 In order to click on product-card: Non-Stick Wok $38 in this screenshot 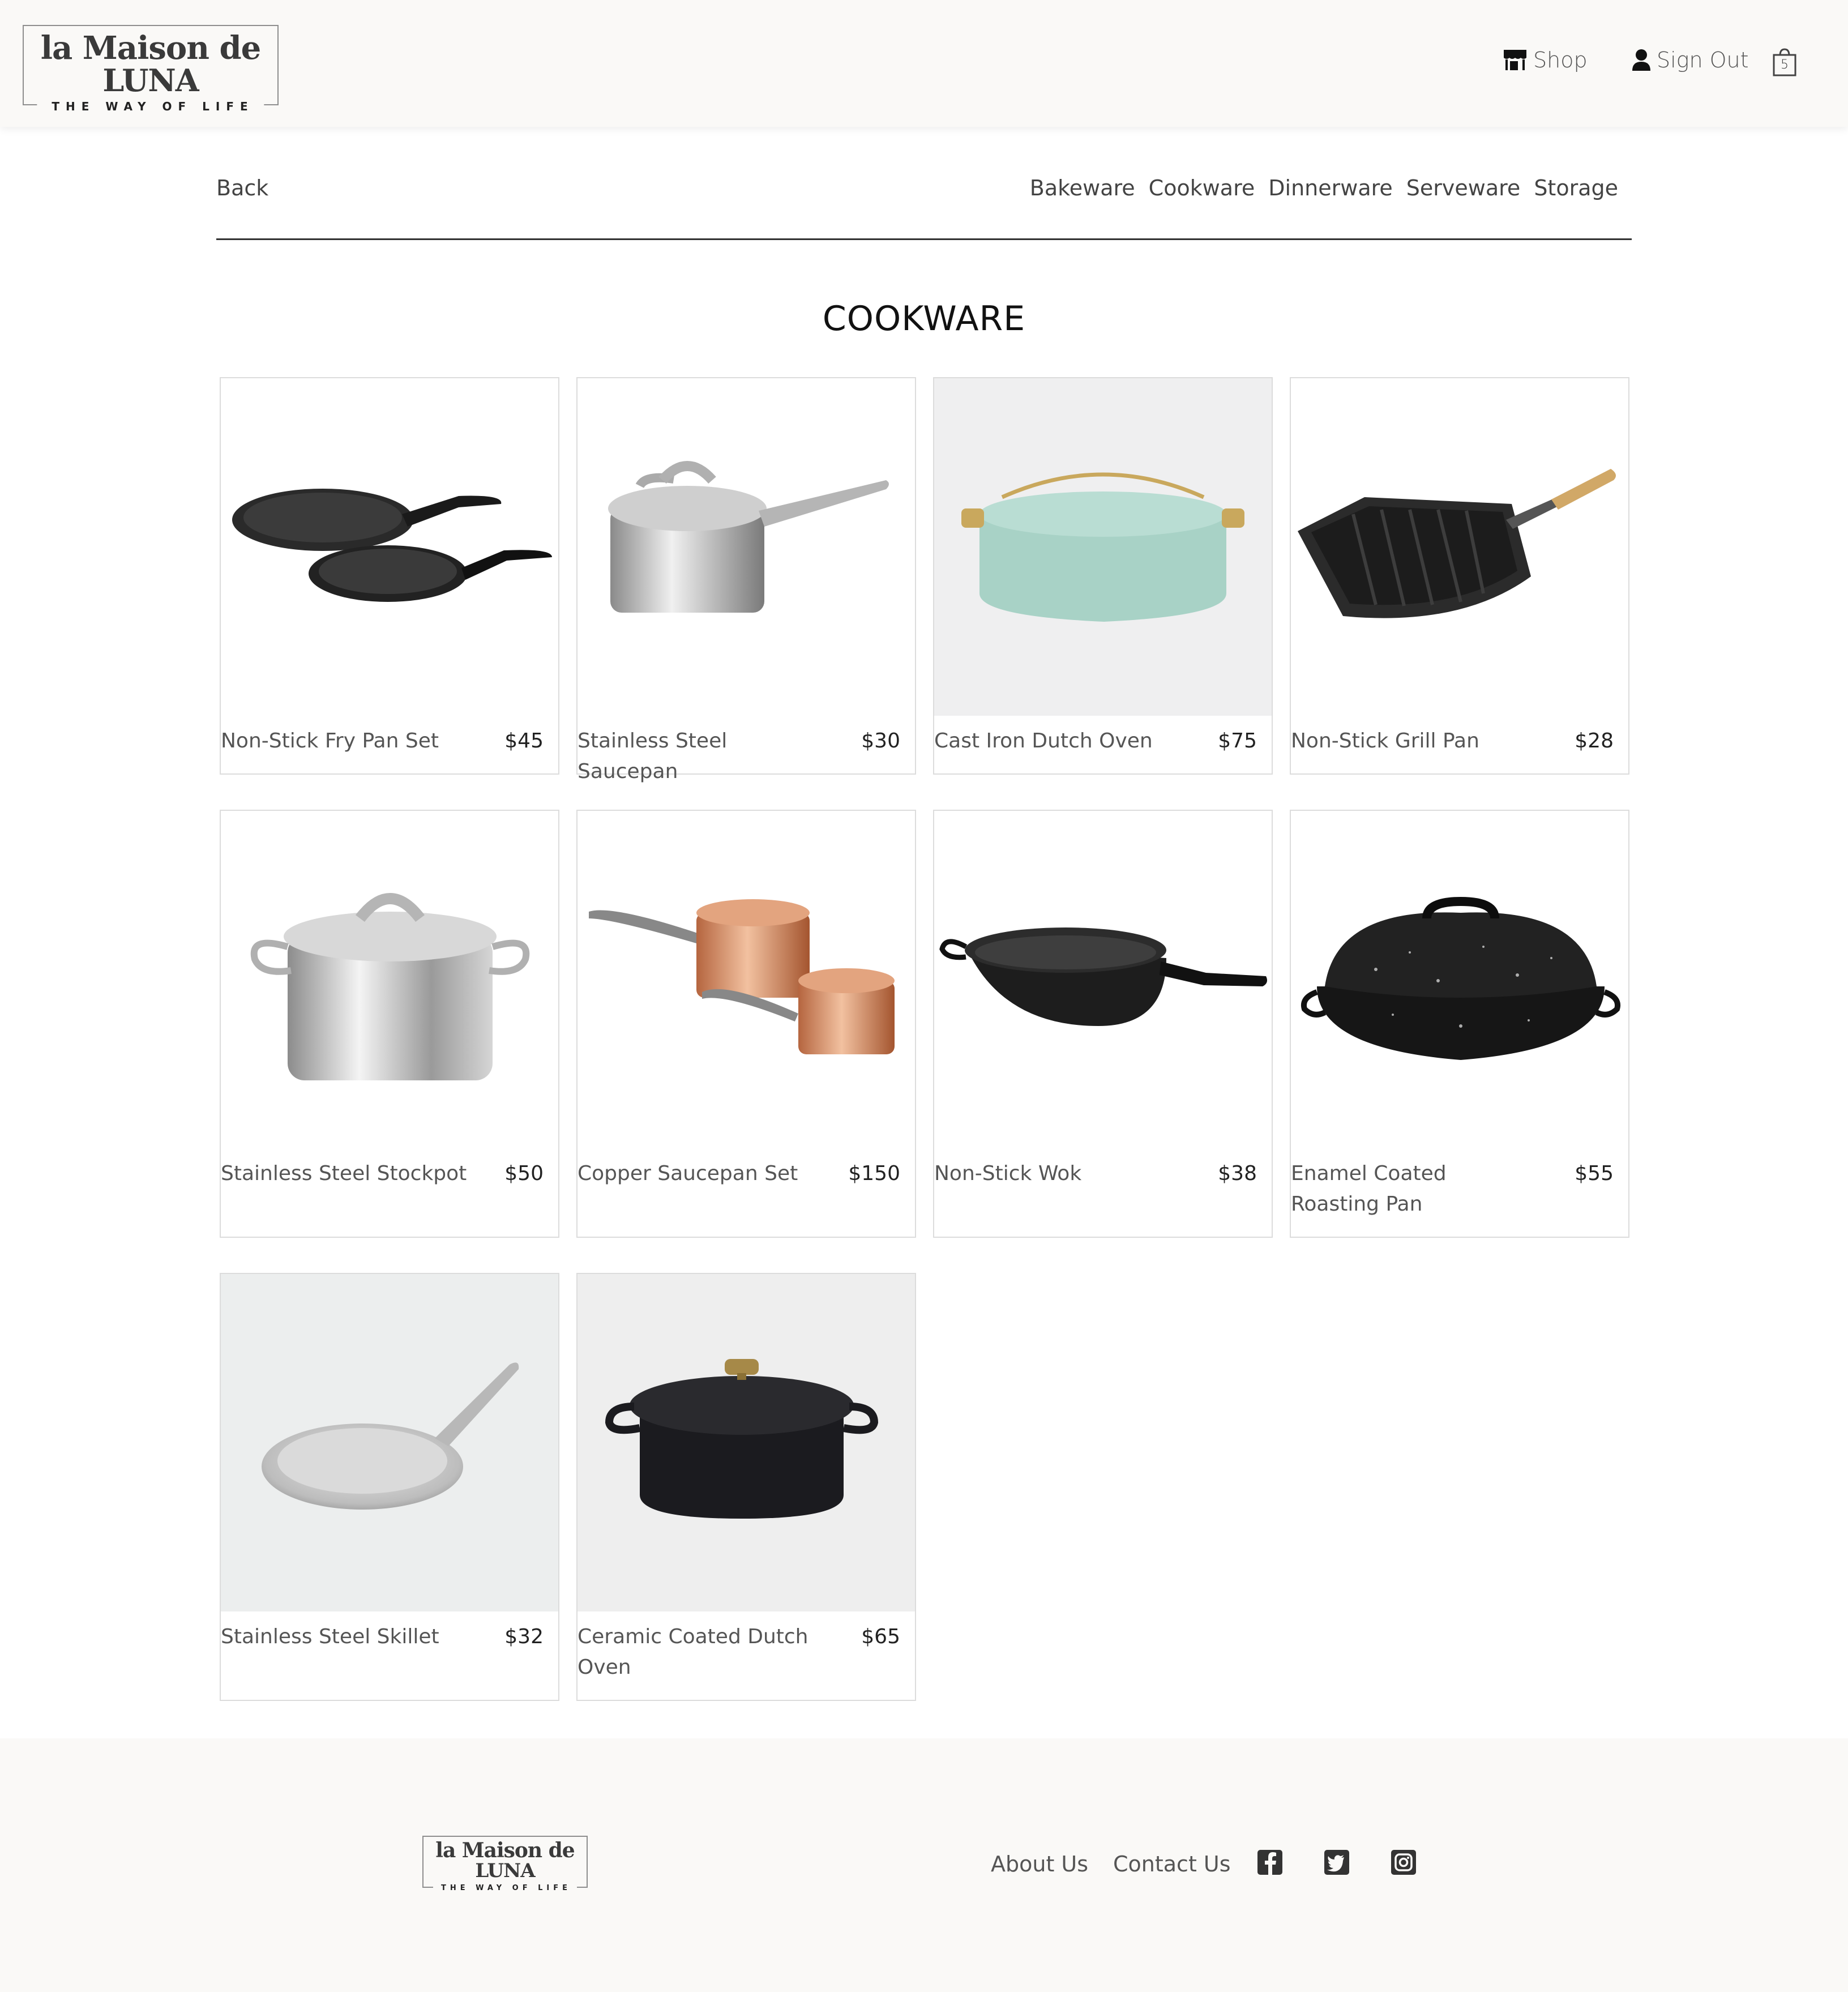, I will do `click(1103, 1024)`.